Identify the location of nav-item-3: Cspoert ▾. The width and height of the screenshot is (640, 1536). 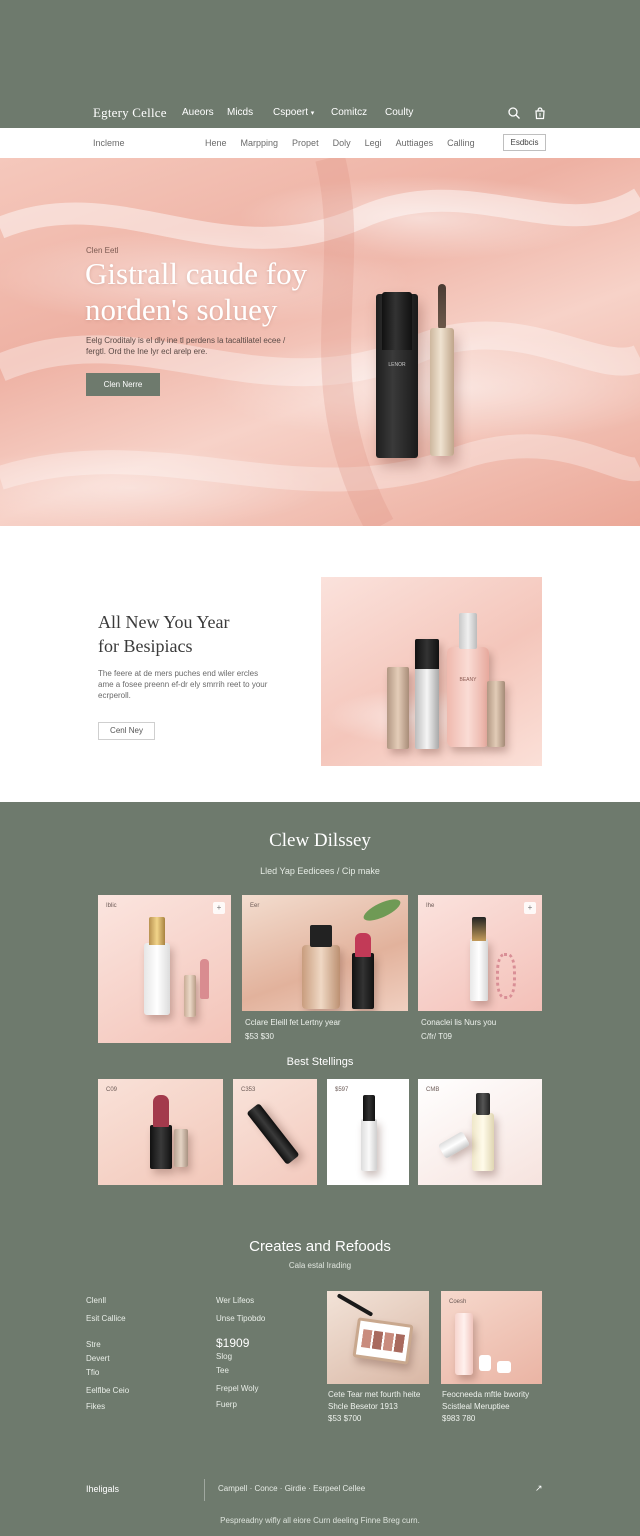
(302, 112).